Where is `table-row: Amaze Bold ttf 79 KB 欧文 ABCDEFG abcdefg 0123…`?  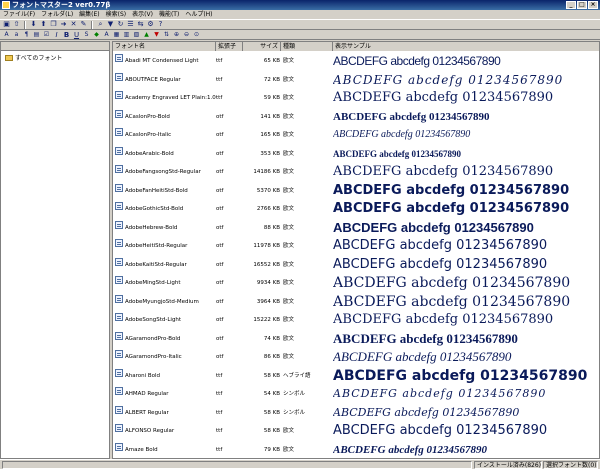
table-row: Amaze Bold ttf 79 KB 欧文 ABCDEFG abcdefg 0123… is located at coordinates (356, 450).